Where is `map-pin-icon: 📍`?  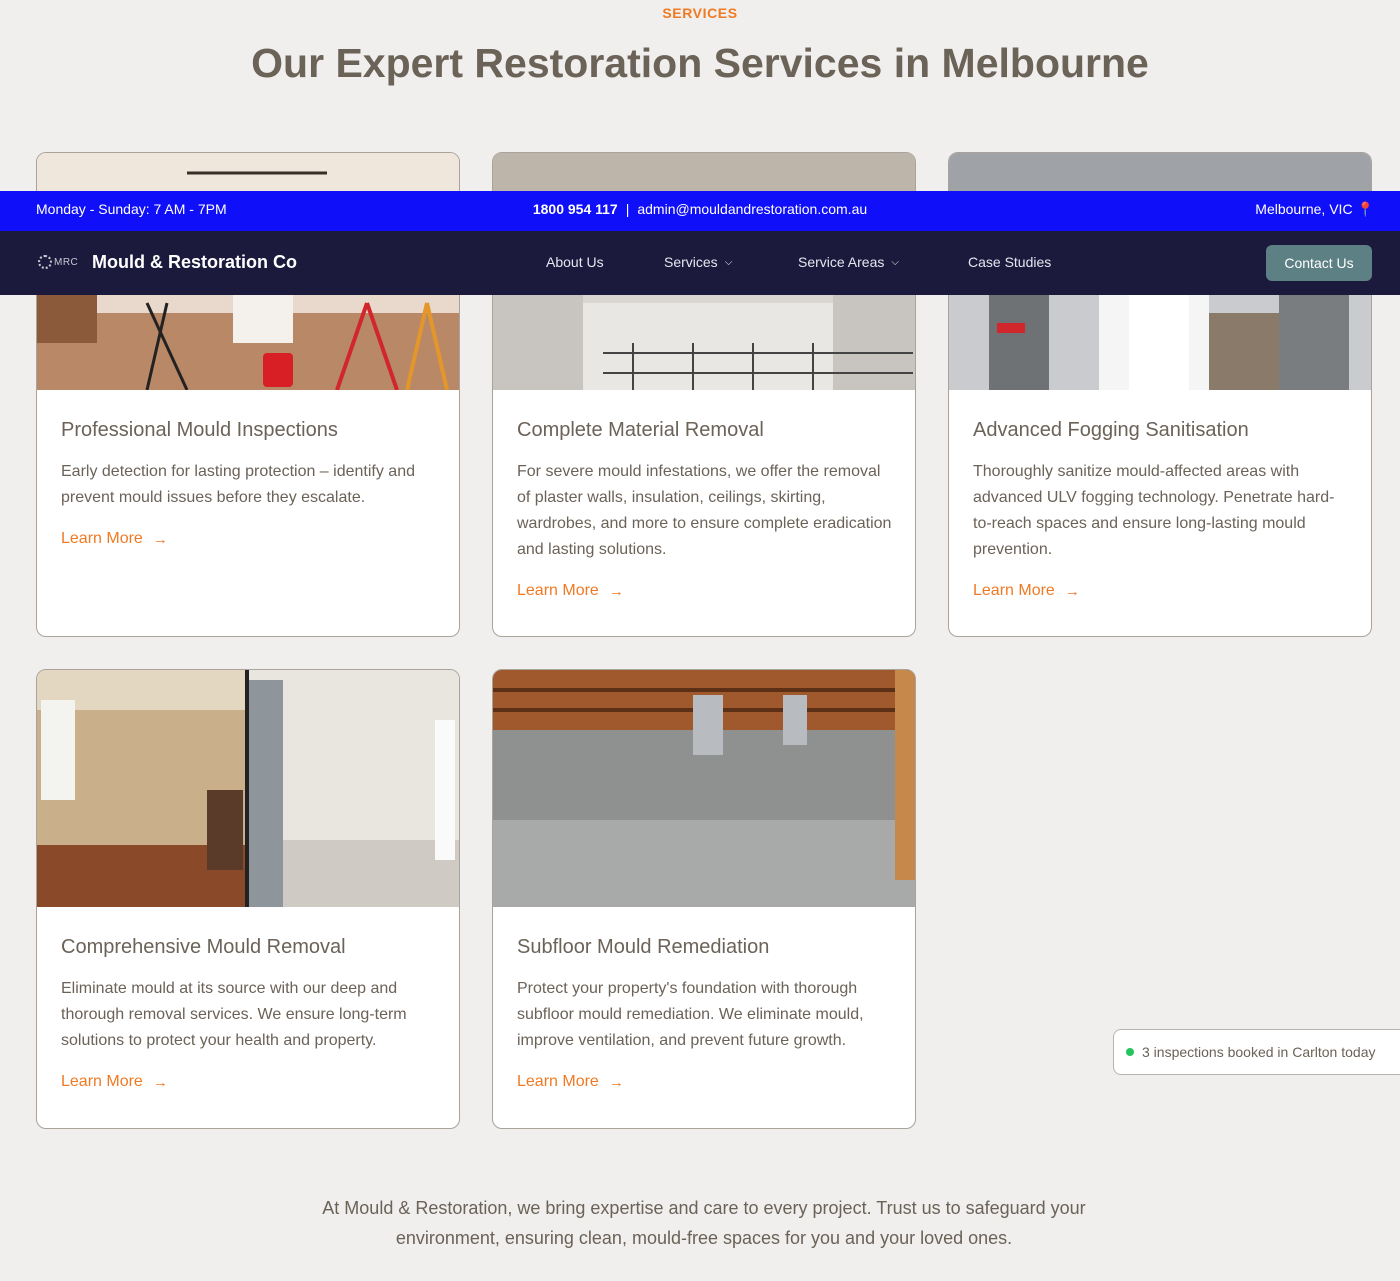
map-pin-icon: 📍 is located at coordinates (1365, 209).